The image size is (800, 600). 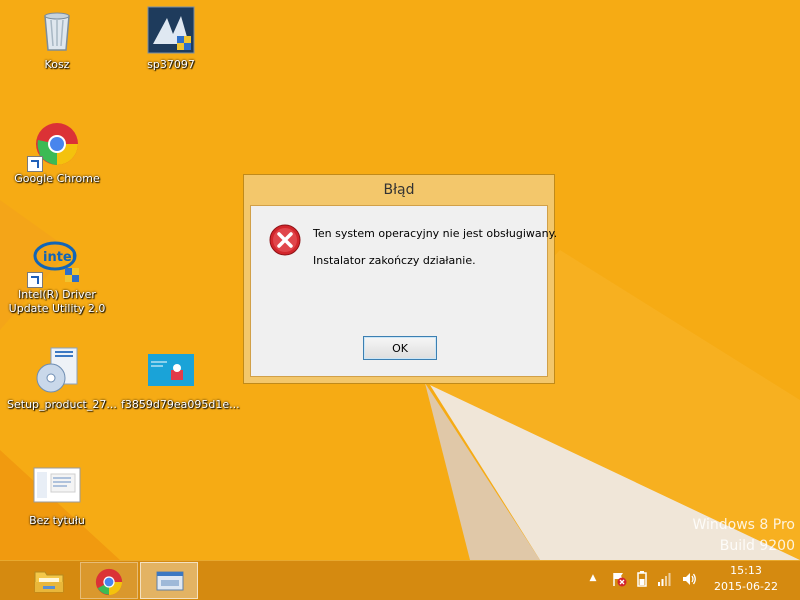 I want to click on desktop-icon-label: Kosz, so click(x=57, y=64).